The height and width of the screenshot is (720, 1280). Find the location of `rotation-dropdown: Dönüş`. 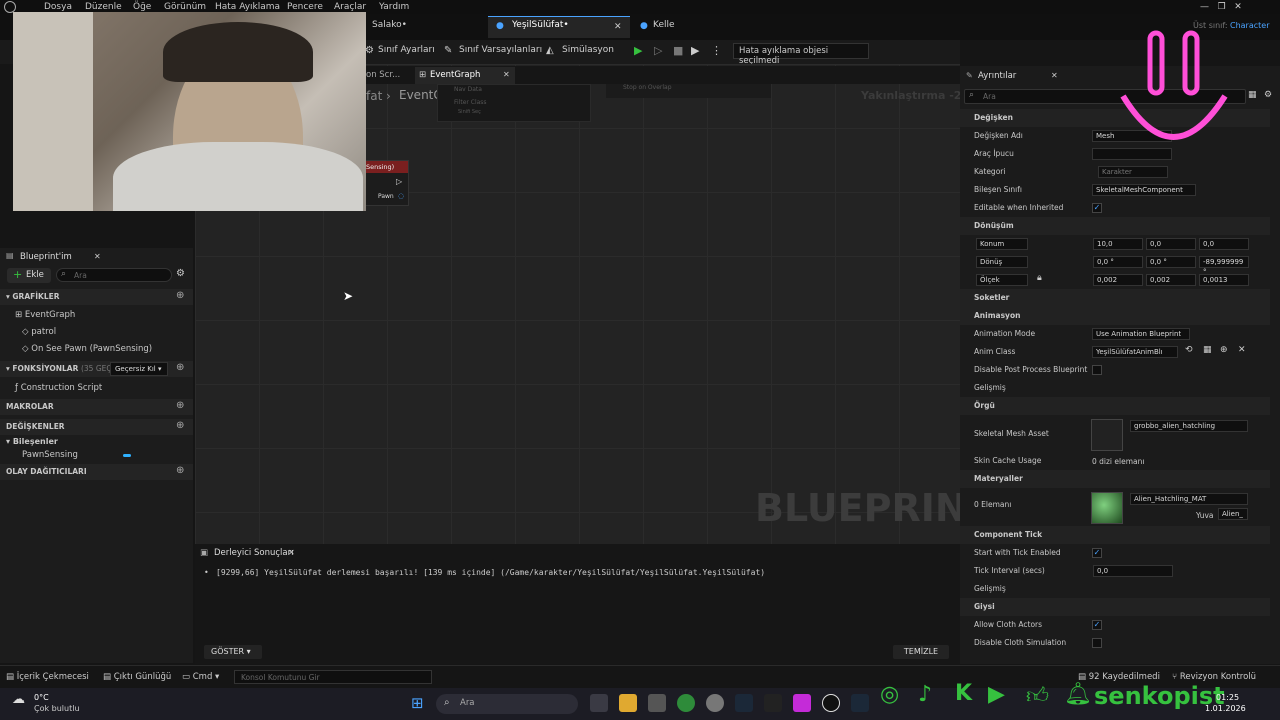

rotation-dropdown: Dönüş is located at coordinates (1002, 262).